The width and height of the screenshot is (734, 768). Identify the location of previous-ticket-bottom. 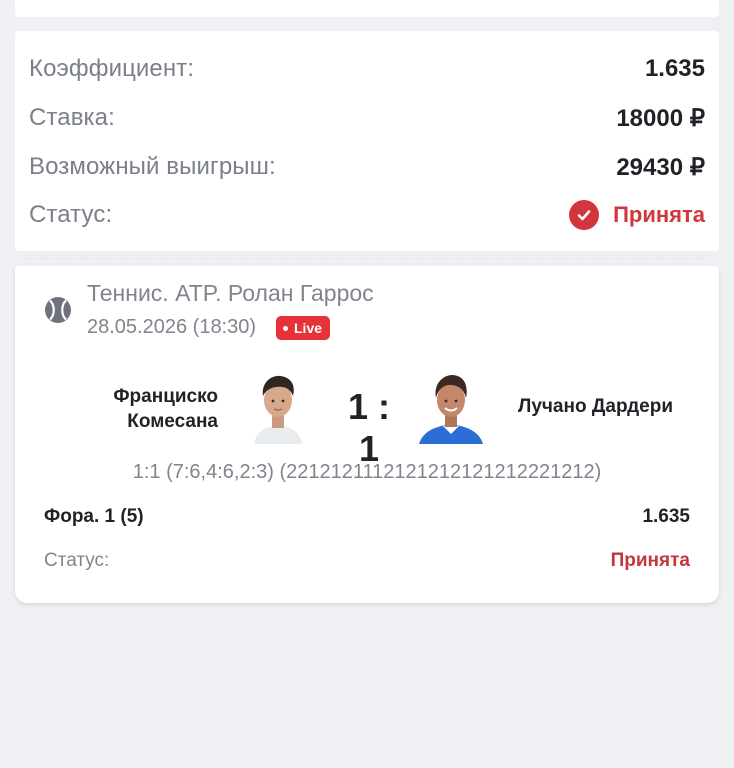
(367, 8).